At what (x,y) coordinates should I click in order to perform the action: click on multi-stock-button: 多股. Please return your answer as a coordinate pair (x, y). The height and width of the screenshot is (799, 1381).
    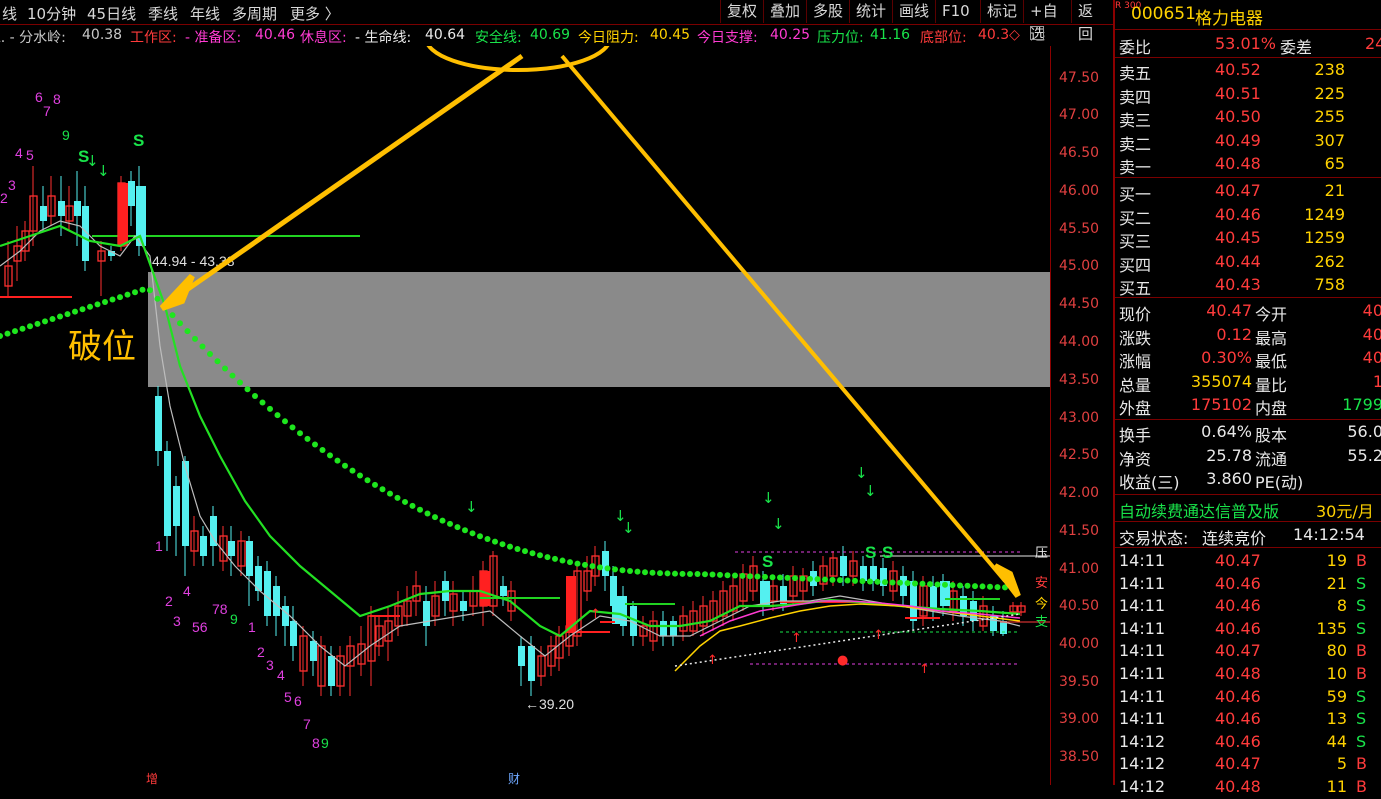
    Looking at the image, I should click on (827, 11).